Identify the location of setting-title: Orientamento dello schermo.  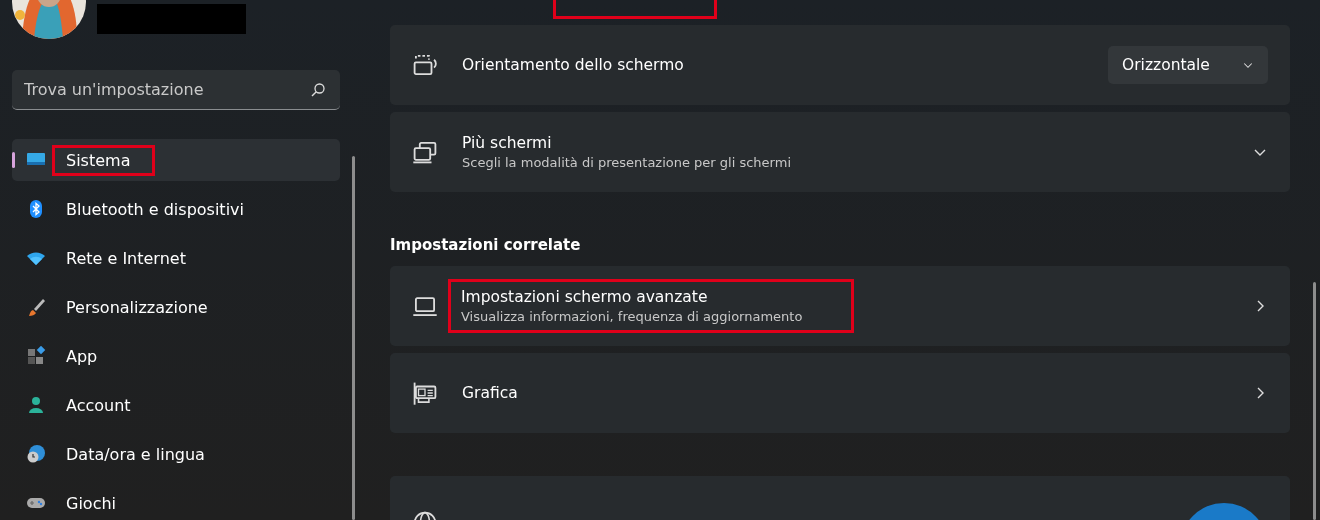
(573, 65).